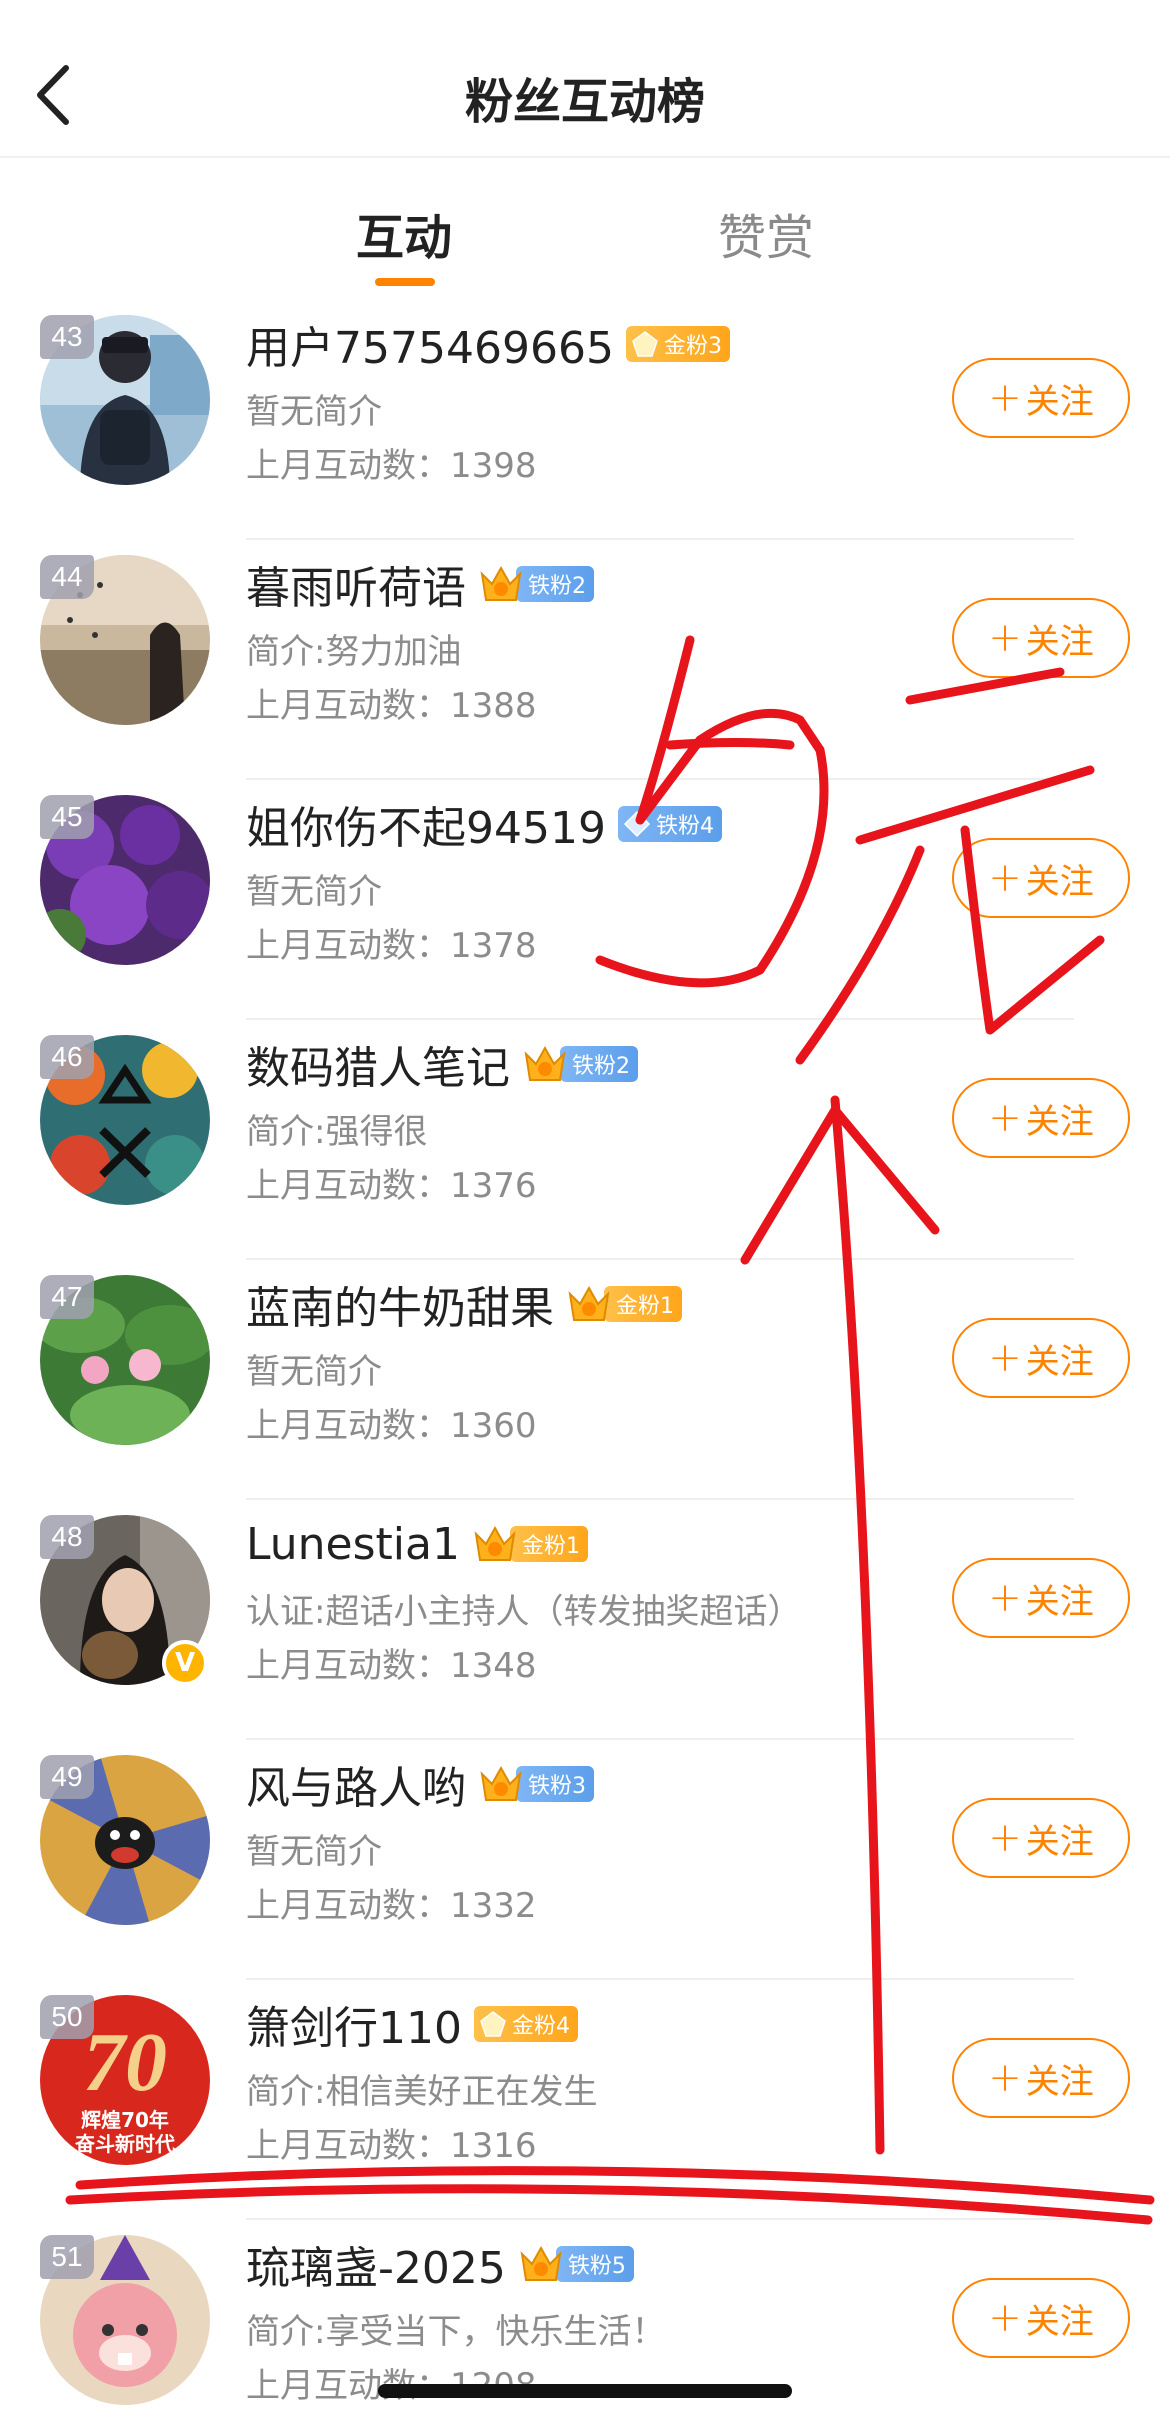  Describe the element at coordinates (585, 2391) in the screenshot. I see `home-indicator` at that location.